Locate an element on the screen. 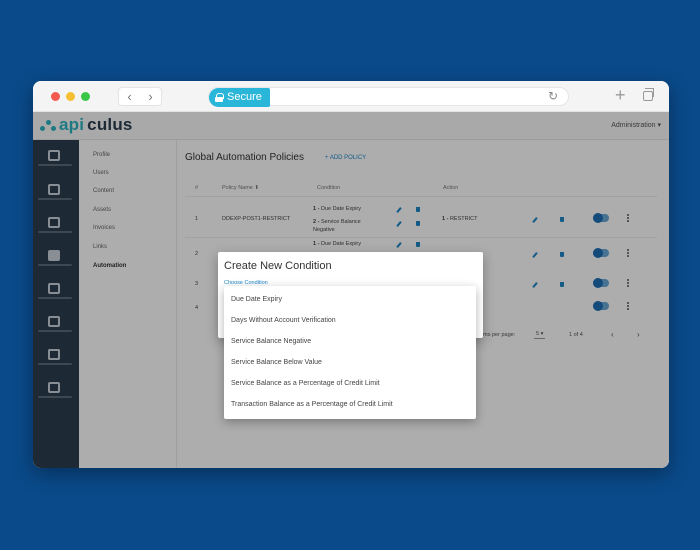 The image size is (700, 550). secure-label: Secure is located at coordinates (244, 97).